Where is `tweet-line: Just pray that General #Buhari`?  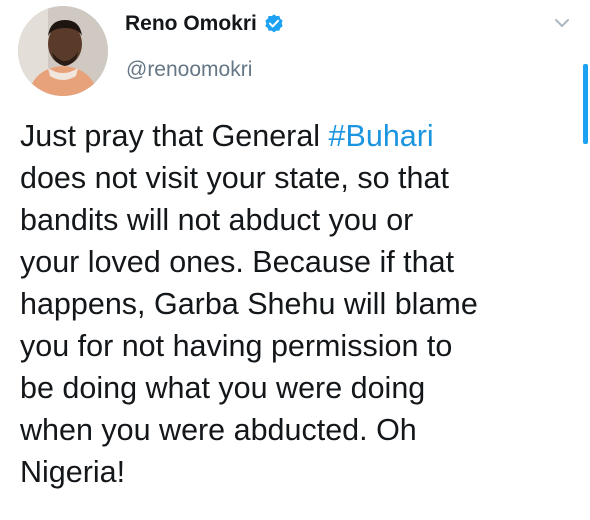 tweet-line: Just pray that General #Buhari is located at coordinates (297, 136).